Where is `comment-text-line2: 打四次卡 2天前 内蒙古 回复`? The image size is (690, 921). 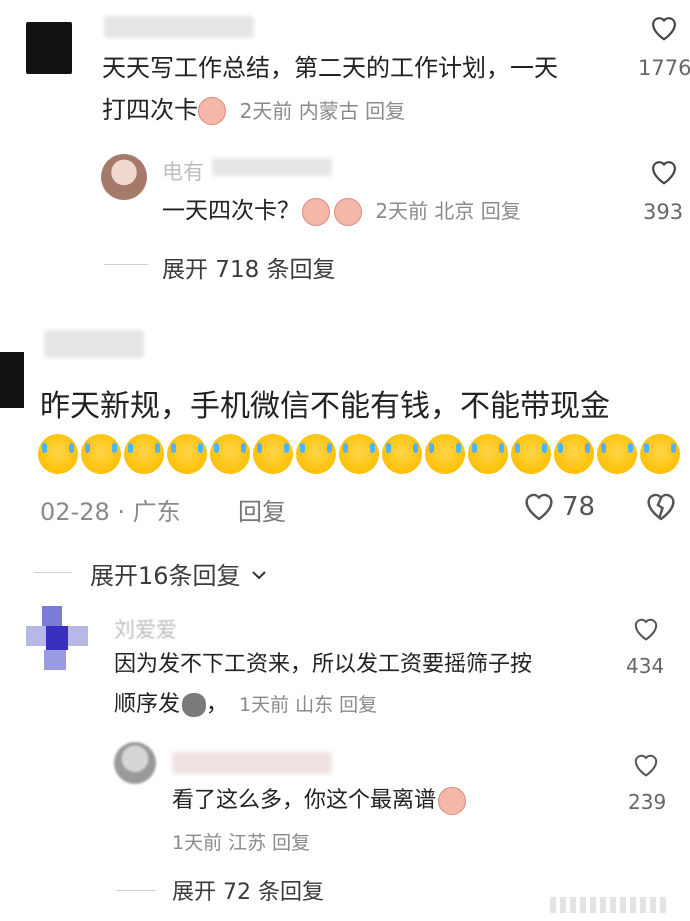
comment-text-line2: 打四次卡 2天前 内蒙古 回复 is located at coordinates (253, 110).